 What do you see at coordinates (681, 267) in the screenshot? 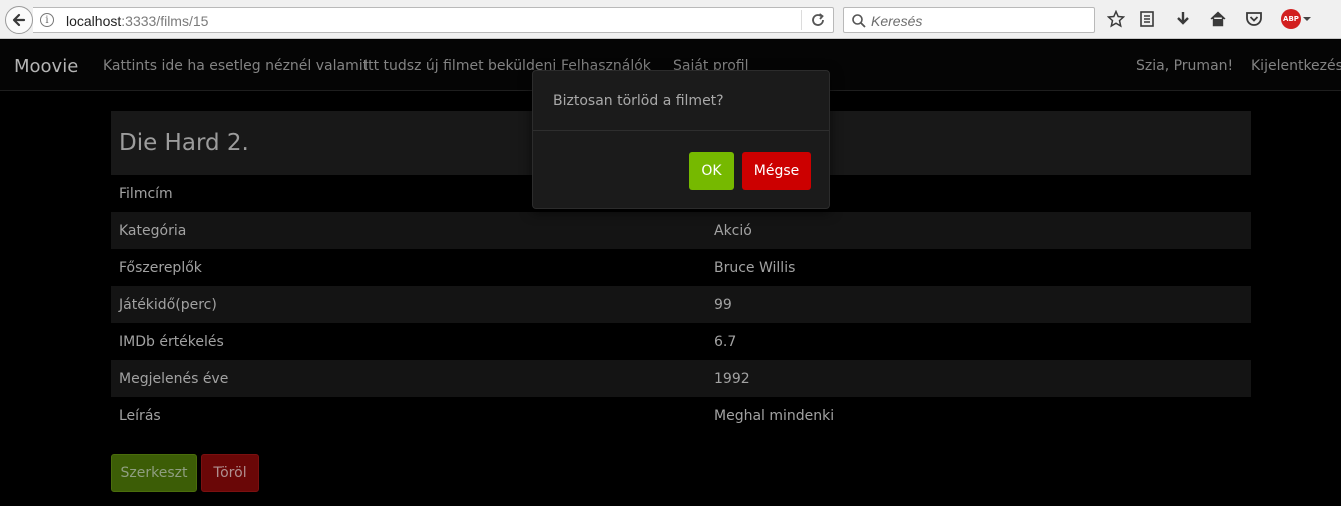
I see `table-row: Főszereplők Bruce Willis` at bounding box center [681, 267].